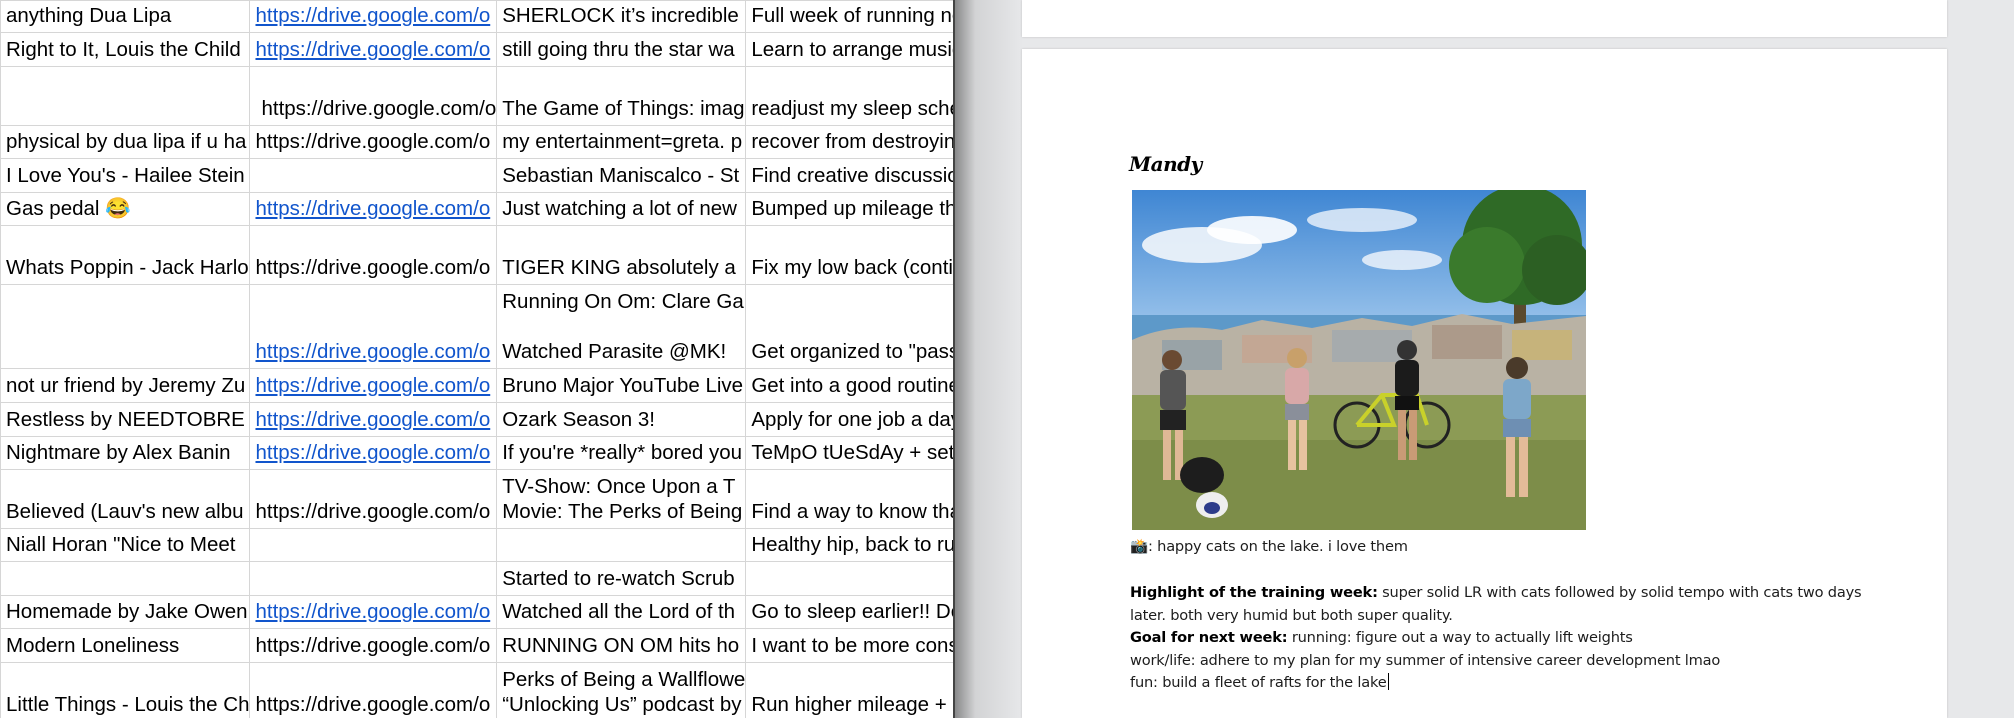 The width and height of the screenshot is (2014, 718). I want to click on caption-text: : happy cats on the lake. i love them, so click(1277, 546).